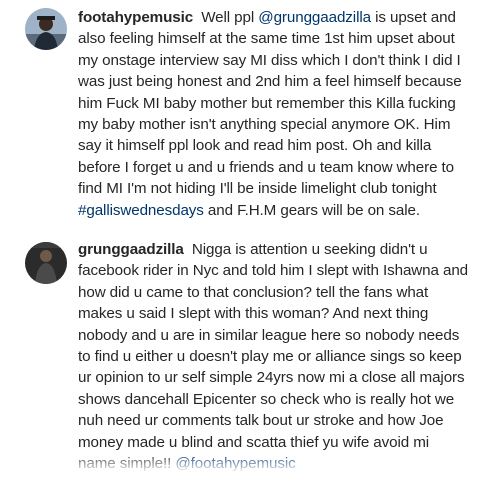 The height and width of the screenshot is (479, 479). I want to click on mention-link: @grunggaadzilla, so click(314, 17).